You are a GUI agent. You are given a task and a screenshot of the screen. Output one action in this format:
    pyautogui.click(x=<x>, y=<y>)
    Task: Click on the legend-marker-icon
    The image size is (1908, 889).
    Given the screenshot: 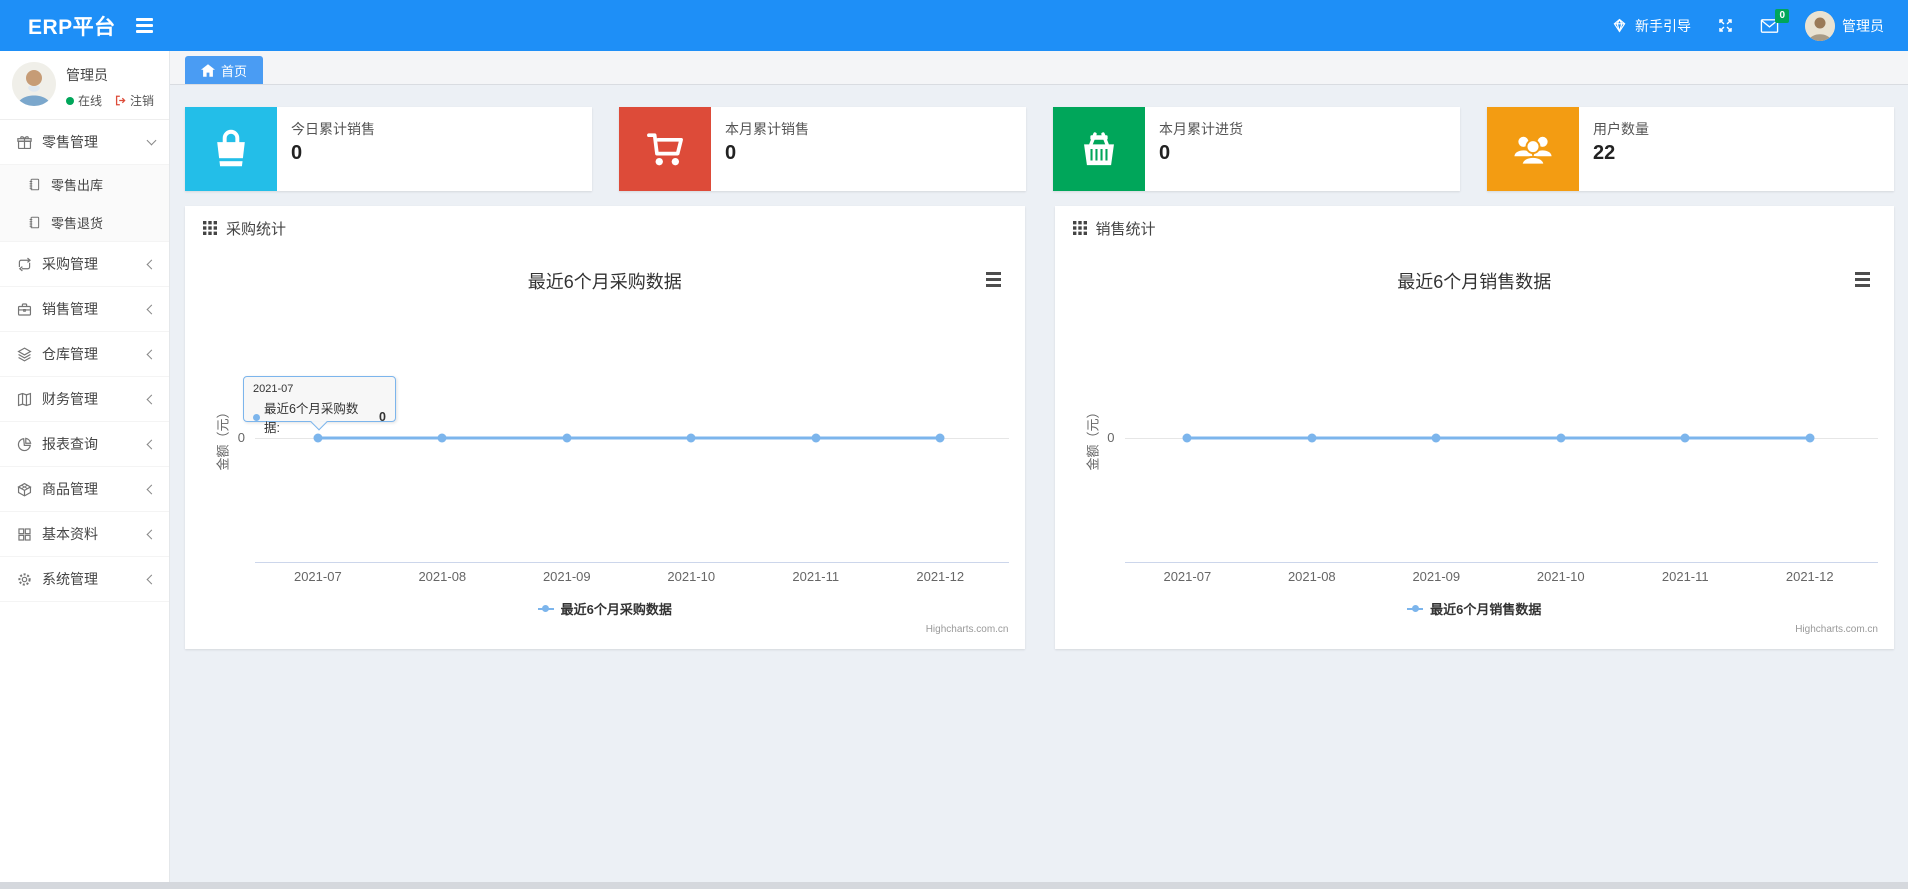 What is the action you would take?
    pyautogui.click(x=545, y=608)
    